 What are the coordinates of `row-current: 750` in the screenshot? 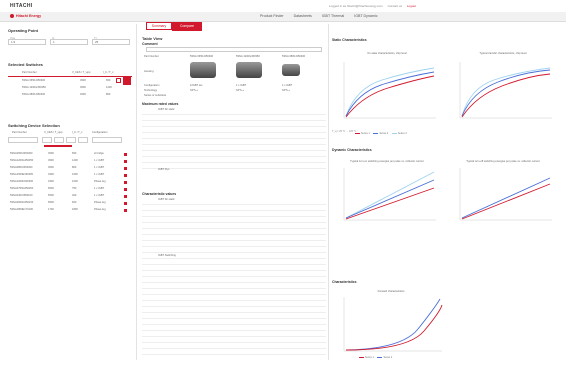 It's located at (74, 188).